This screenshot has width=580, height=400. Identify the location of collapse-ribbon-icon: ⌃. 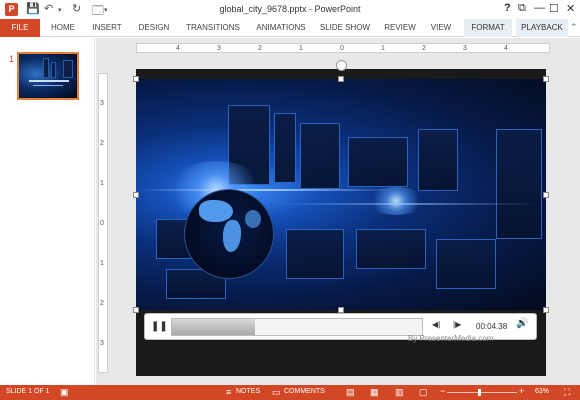
(574, 27).